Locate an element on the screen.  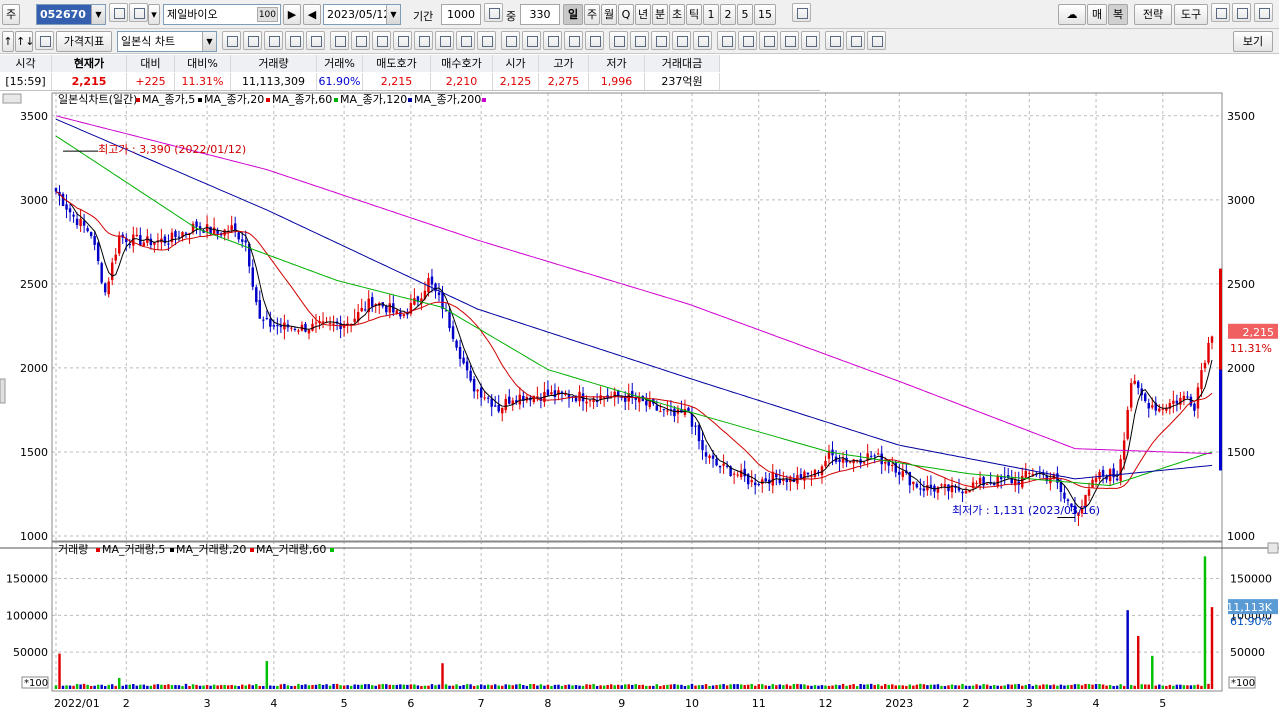
hline-tool-icon is located at coordinates (315, 40).